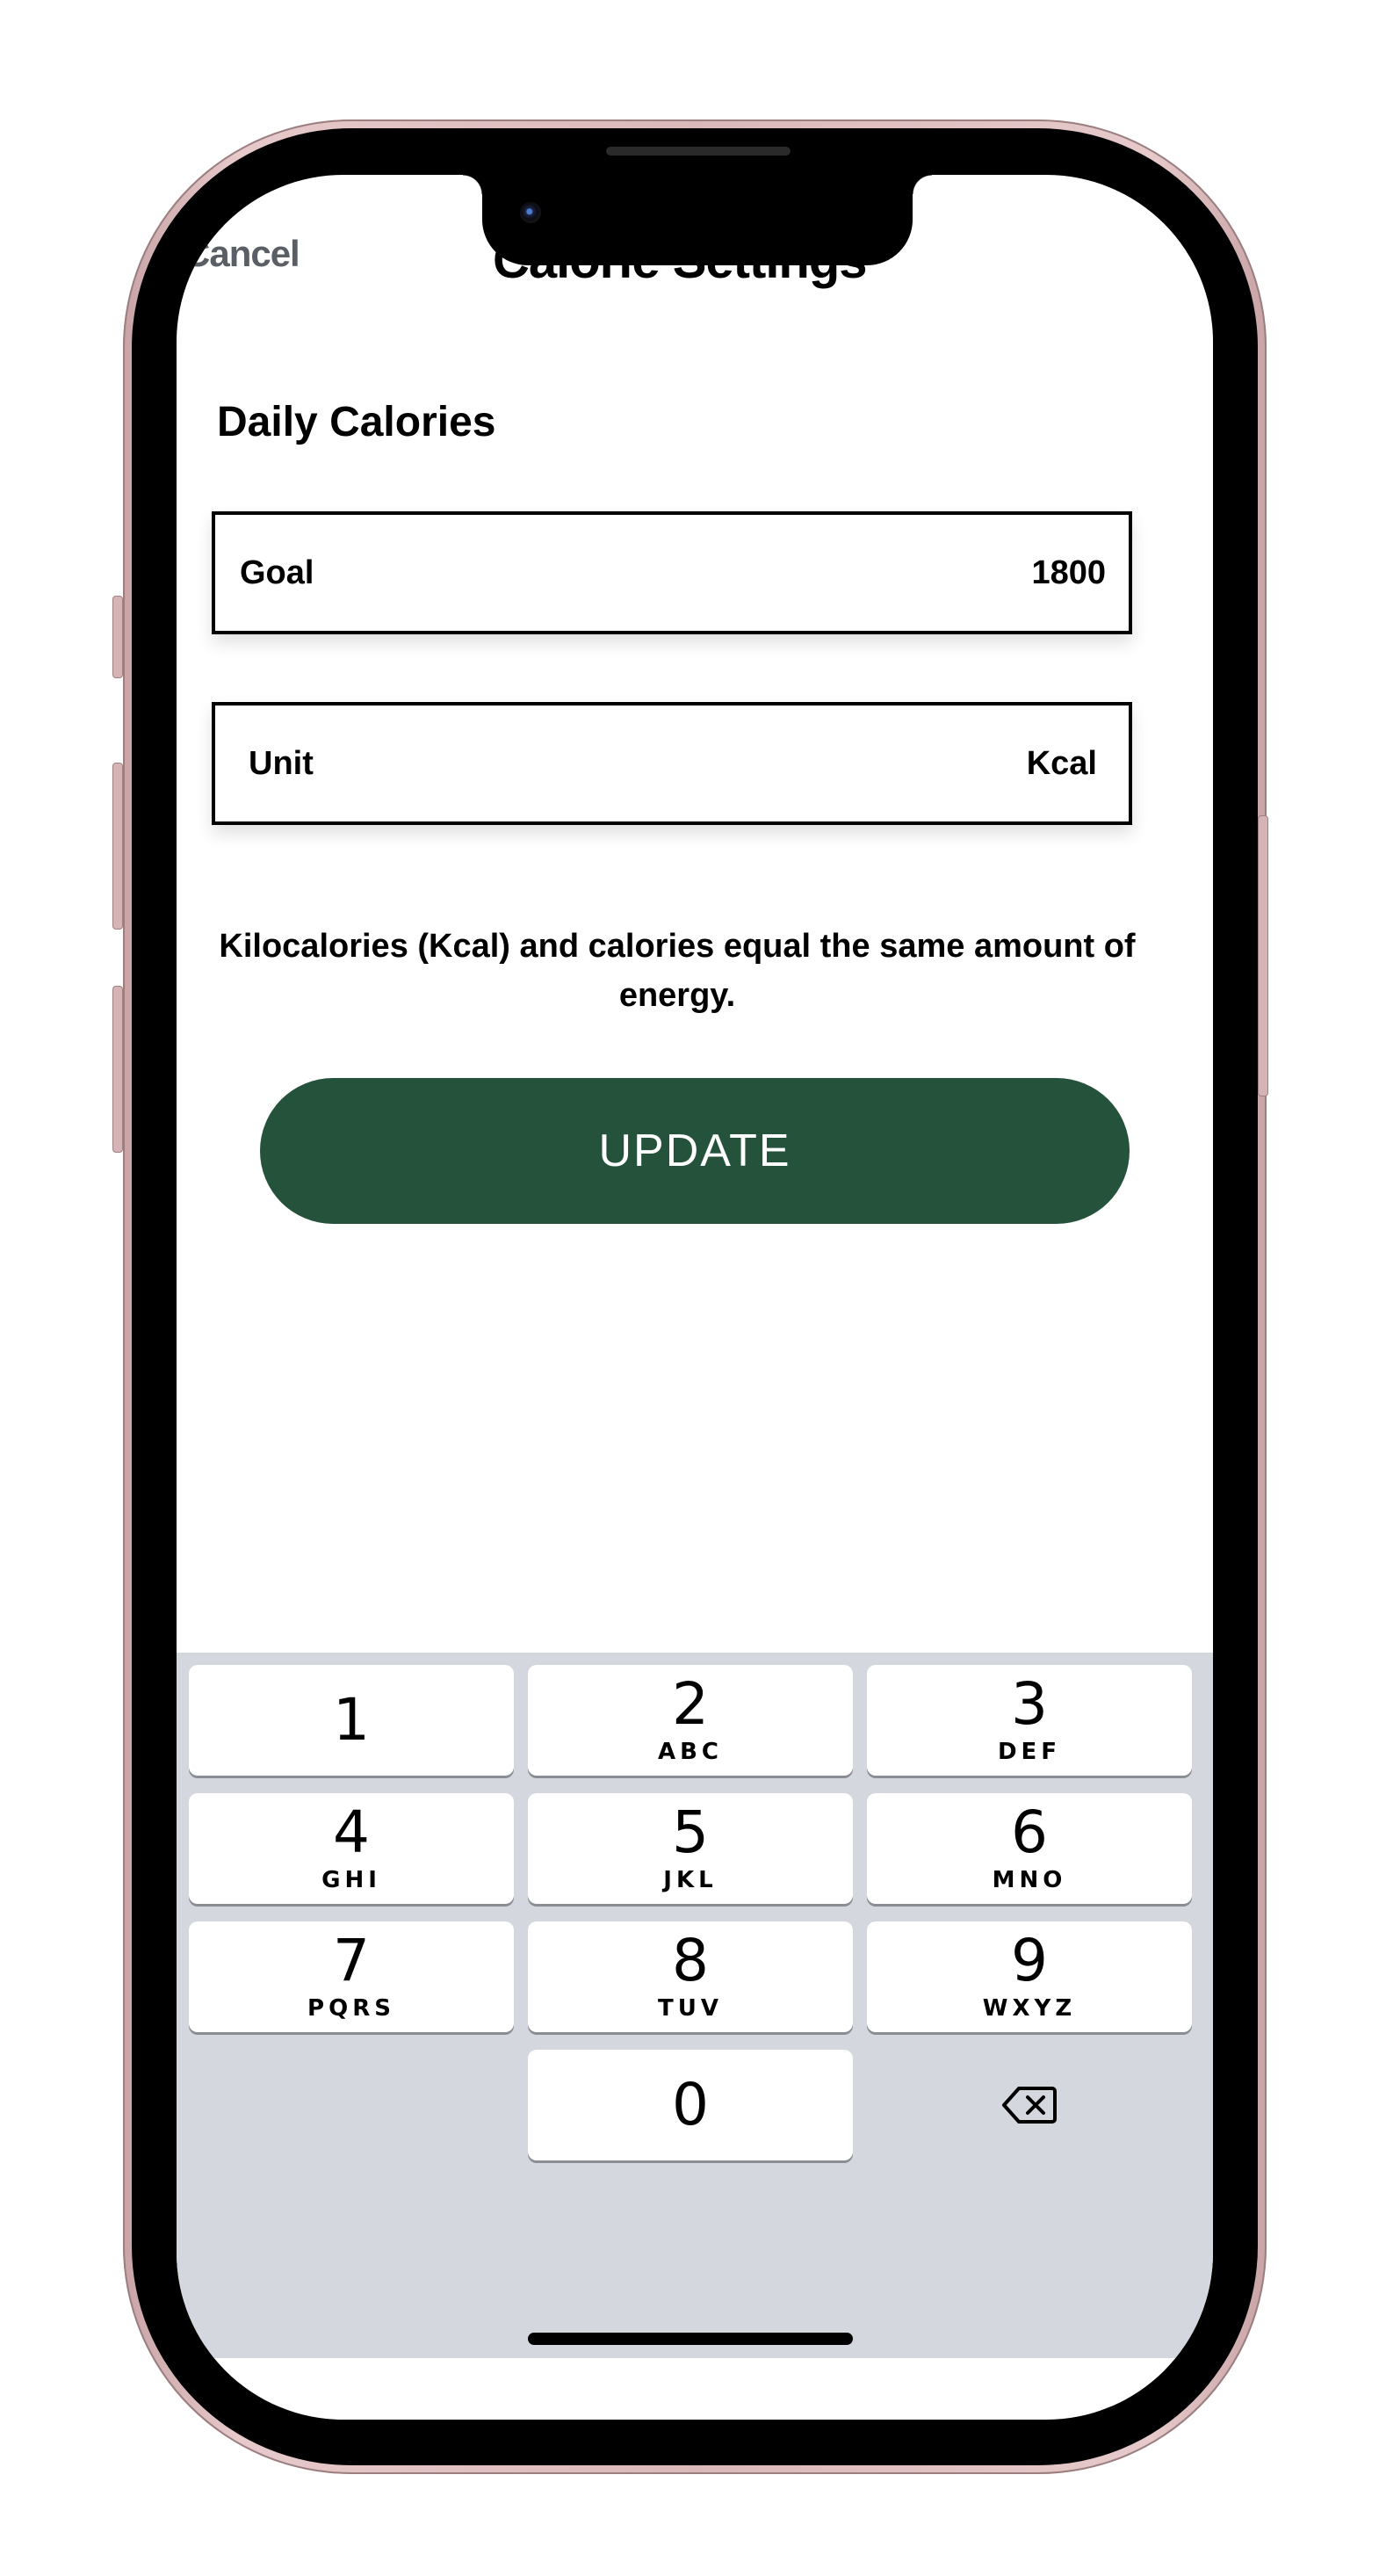 This screenshot has height=2576, width=1379. What do you see at coordinates (690, 1960) in the screenshot?
I see `key-digit: 8` at bounding box center [690, 1960].